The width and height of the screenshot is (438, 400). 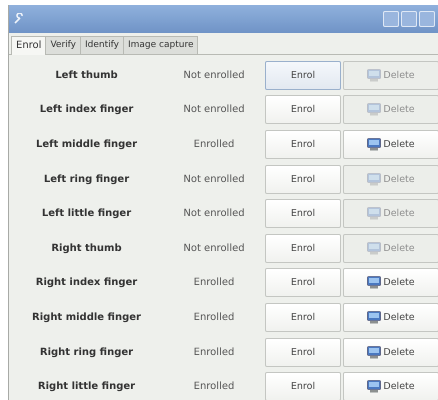 What do you see at coordinates (86, 110) in the screenshot?
I see `finger-label: Left index finger` at bounding box center [86, 110].